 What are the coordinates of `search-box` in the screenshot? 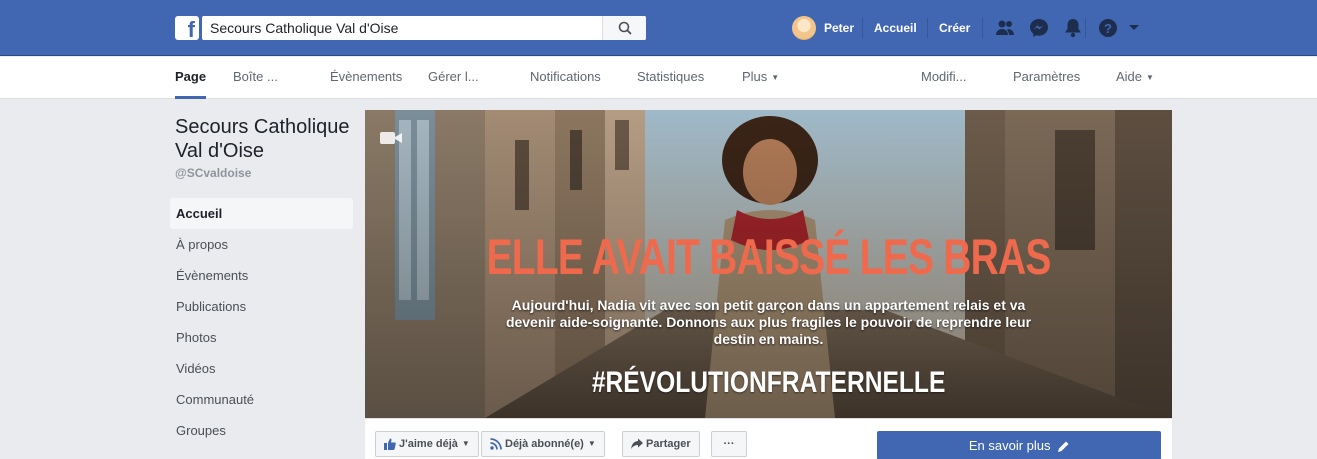 It's located at (424, 28).